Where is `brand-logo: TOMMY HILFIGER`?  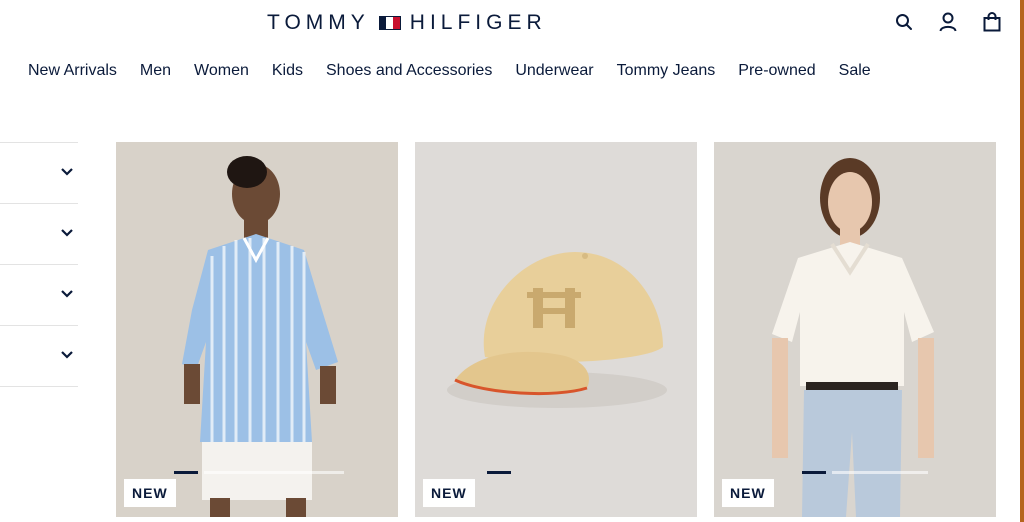
brand-logo: TOMMY HILFIGER is located at coordinates (407, 23).